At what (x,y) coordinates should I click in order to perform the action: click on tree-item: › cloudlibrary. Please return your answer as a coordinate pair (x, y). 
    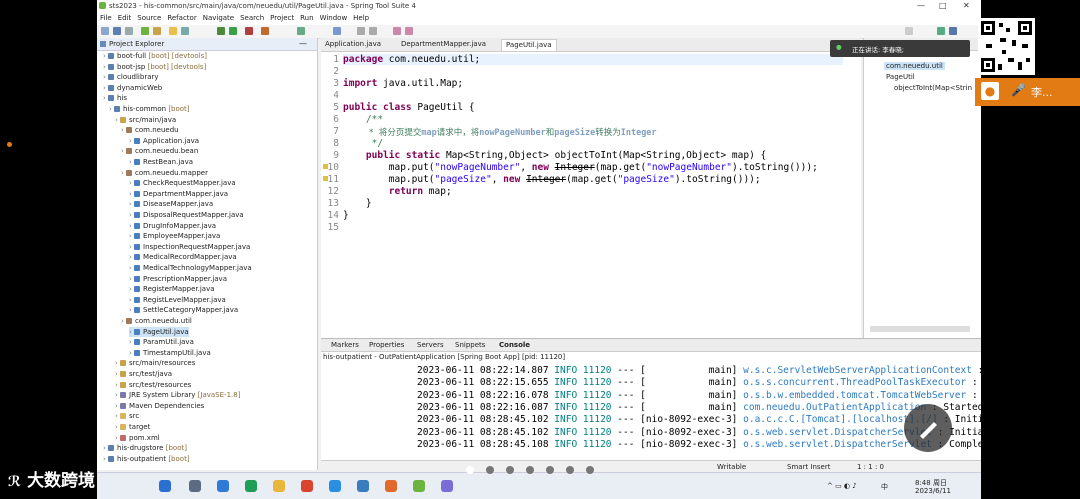
    Looking at the image, I should click on (131, 77).